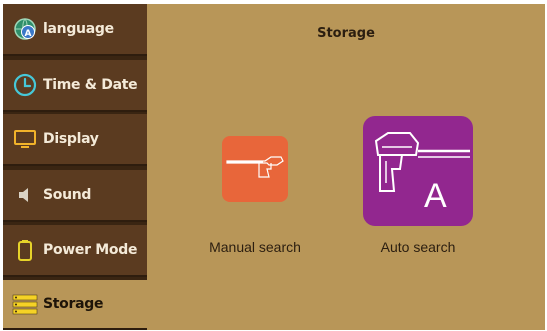  Describe the element at coordinates (346, 33) in the screenshot. I see `page-title: Storage` at that location.